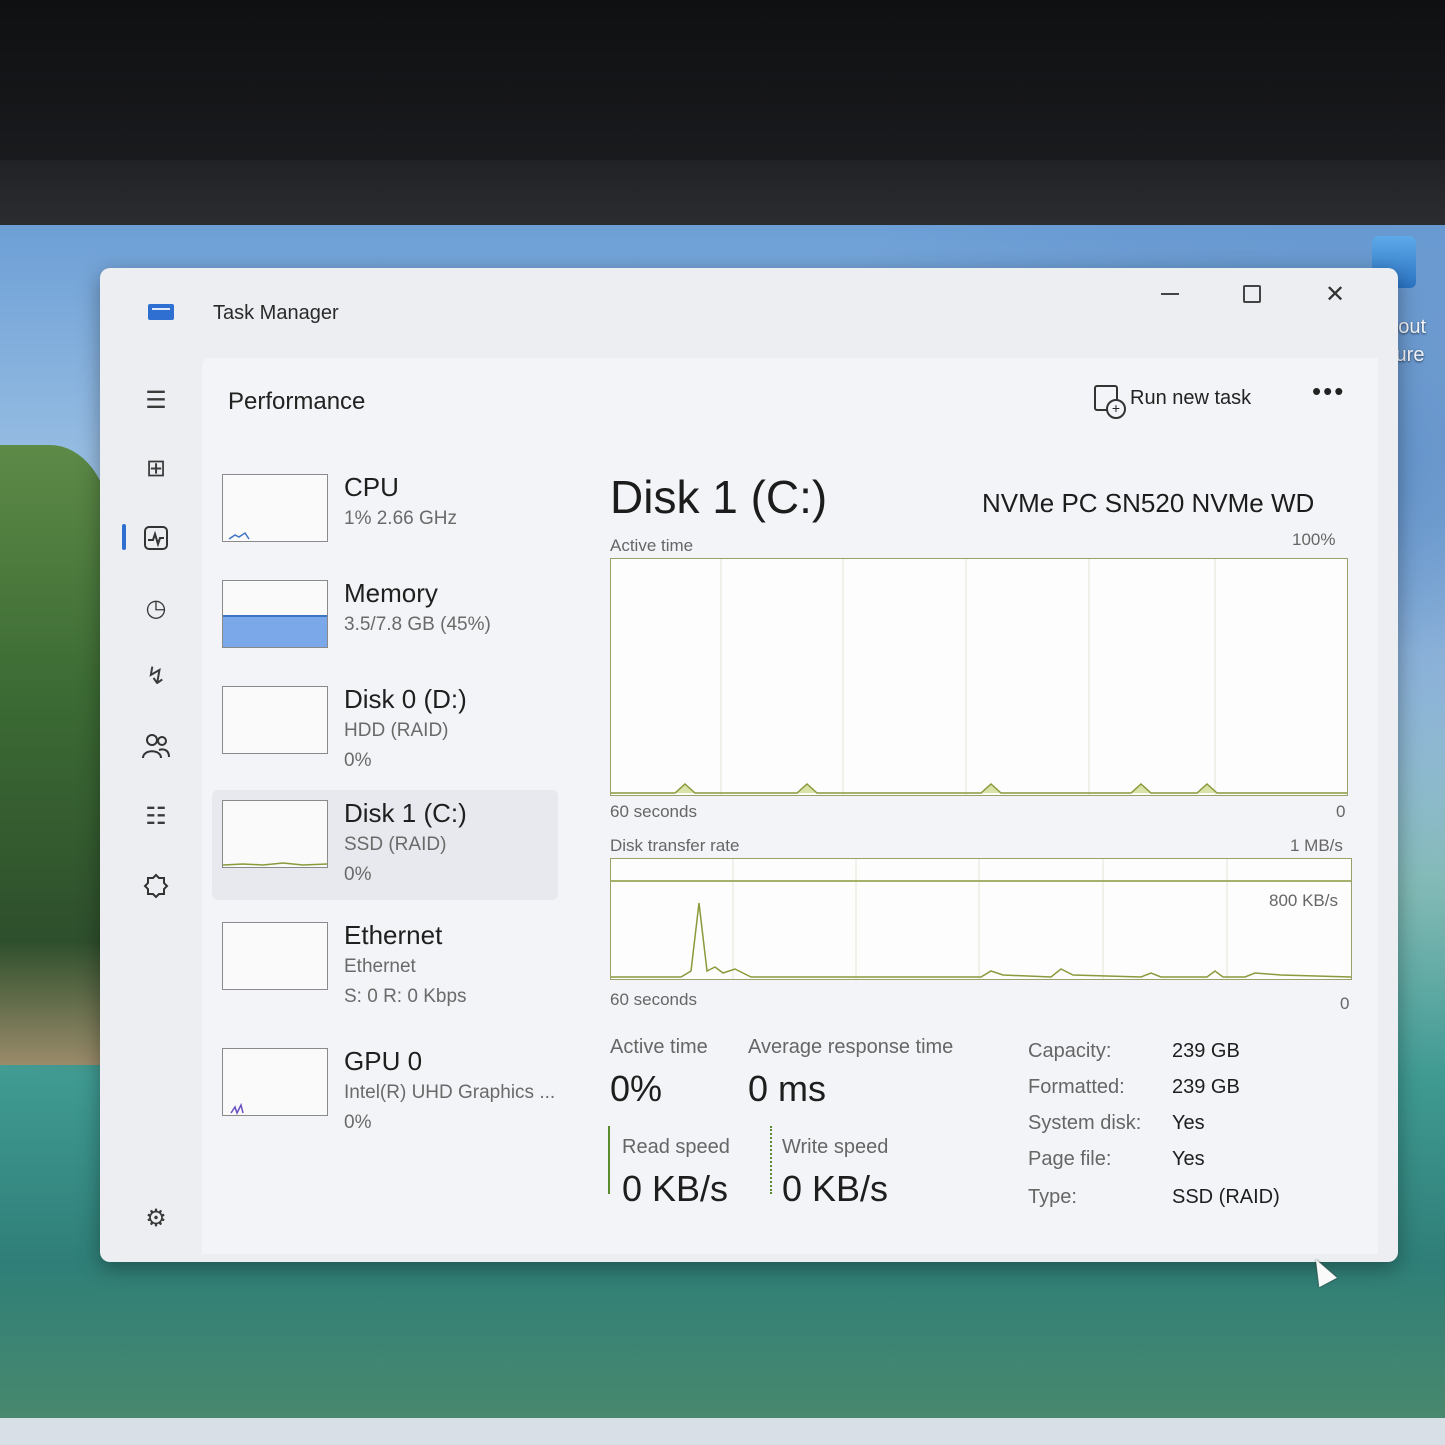 This screenshot has height=1445, width=1445. Describe the element at coordinates (676, 1147) in the screenshot. I see `read-speed-label: Read speed` at that location.